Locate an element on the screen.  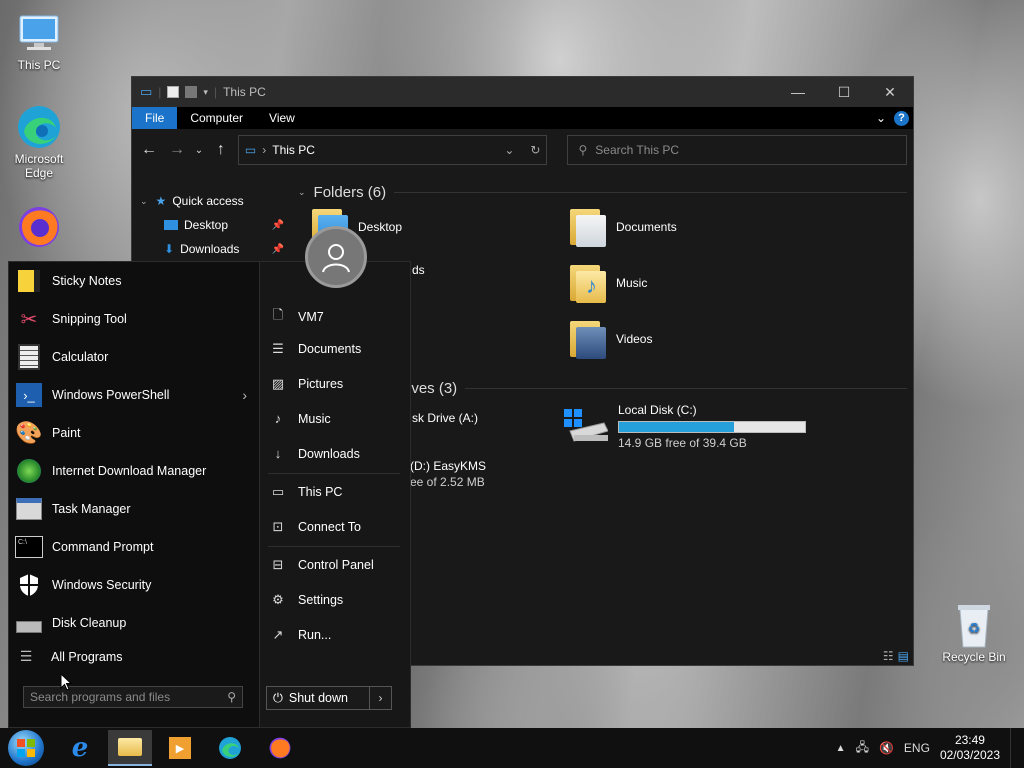
all-programs-button: ☰ All Programs is located at coordinates (69, 656).